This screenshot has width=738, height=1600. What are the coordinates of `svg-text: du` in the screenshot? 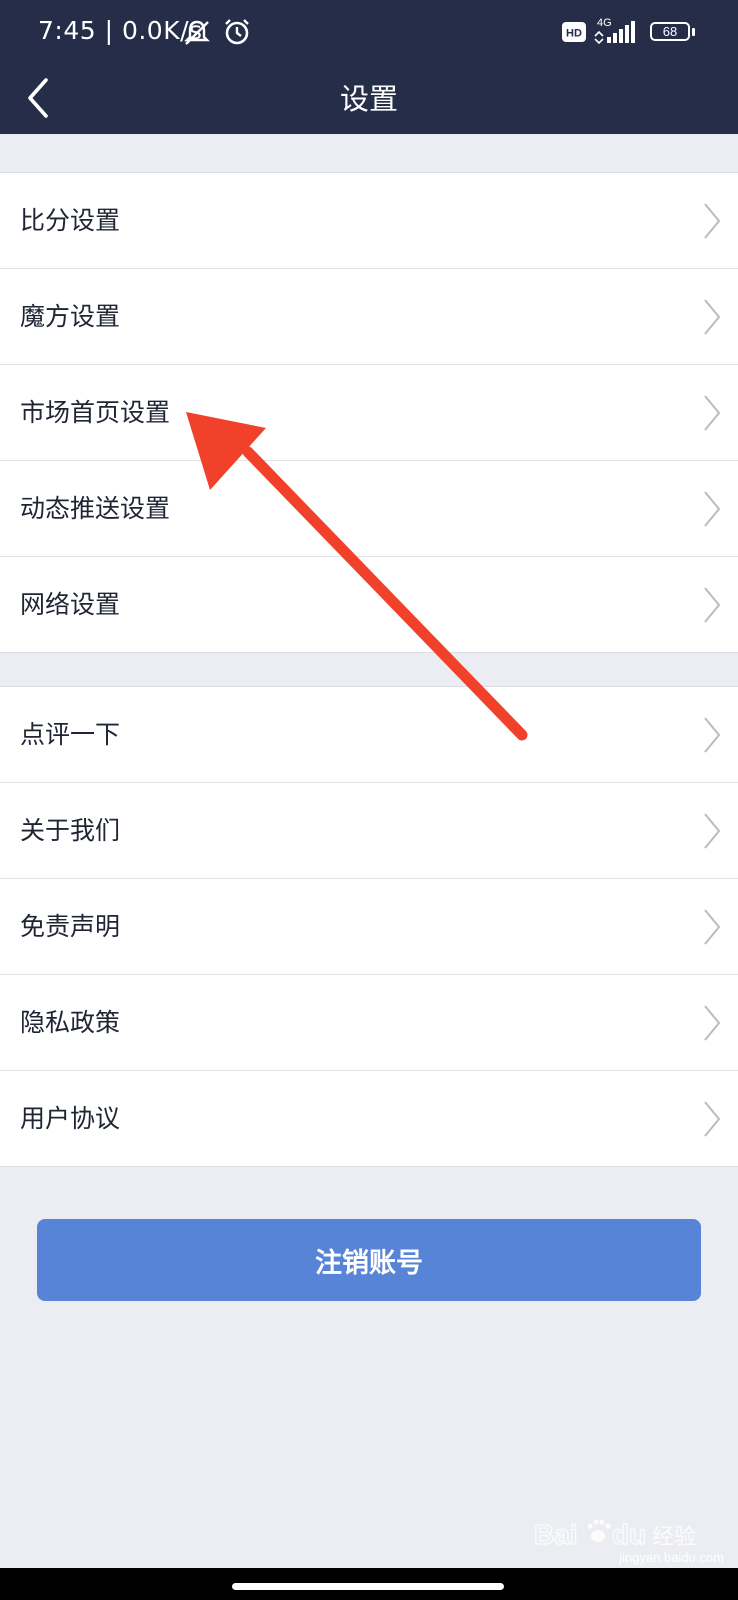 It's located at (629, 1534).